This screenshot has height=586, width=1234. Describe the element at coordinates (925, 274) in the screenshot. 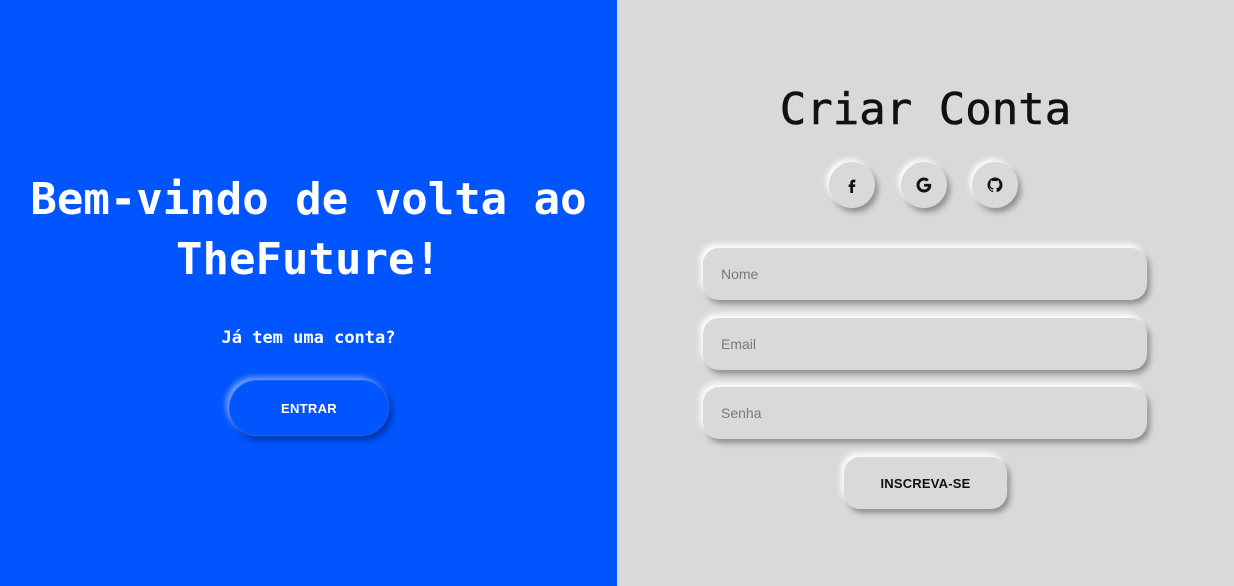

I see `name-field` at that location.